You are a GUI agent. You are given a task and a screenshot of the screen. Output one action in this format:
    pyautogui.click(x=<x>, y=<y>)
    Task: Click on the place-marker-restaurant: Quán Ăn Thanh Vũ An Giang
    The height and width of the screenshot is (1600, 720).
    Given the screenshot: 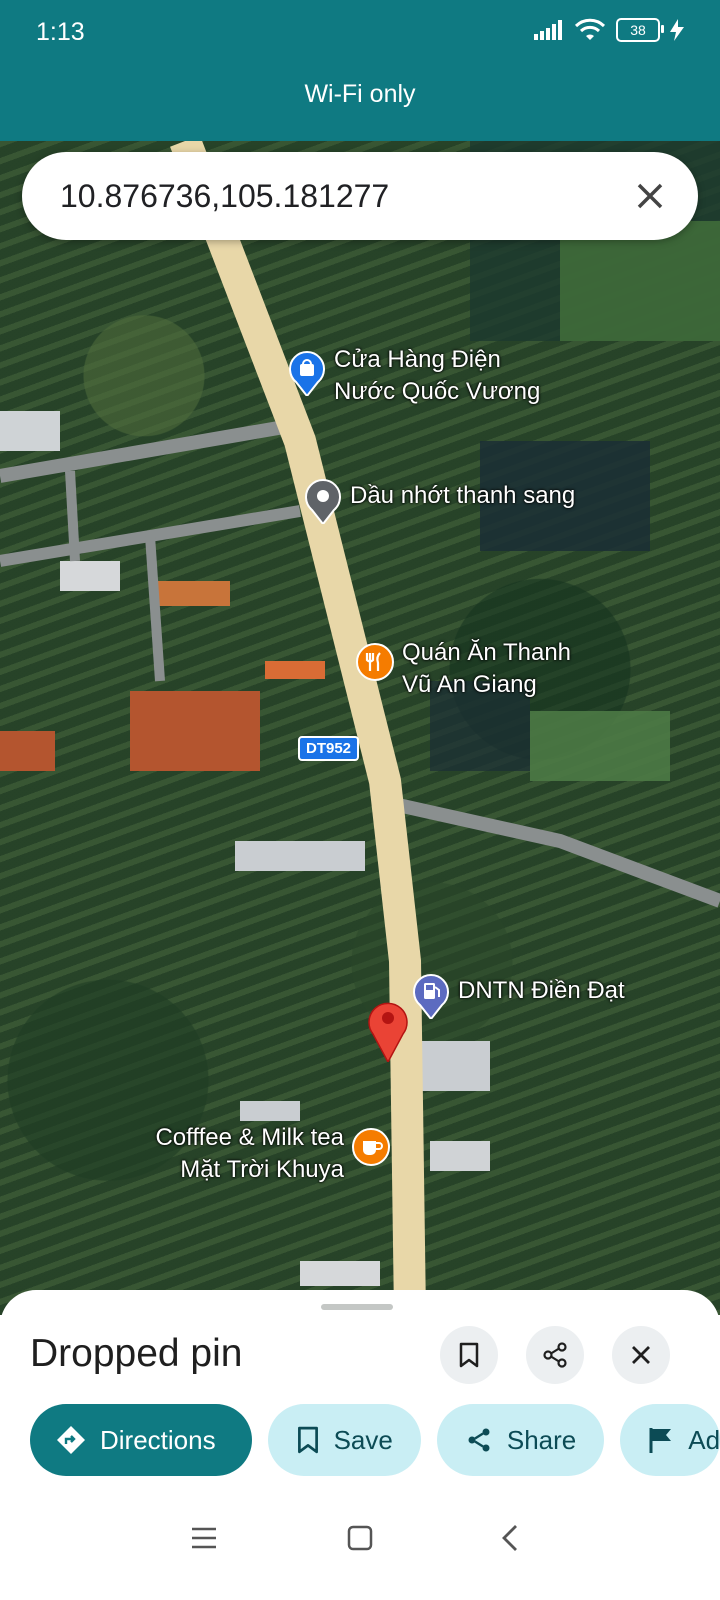 What is the action you would take?
    pyautogui.click(x=463, y=670)
    